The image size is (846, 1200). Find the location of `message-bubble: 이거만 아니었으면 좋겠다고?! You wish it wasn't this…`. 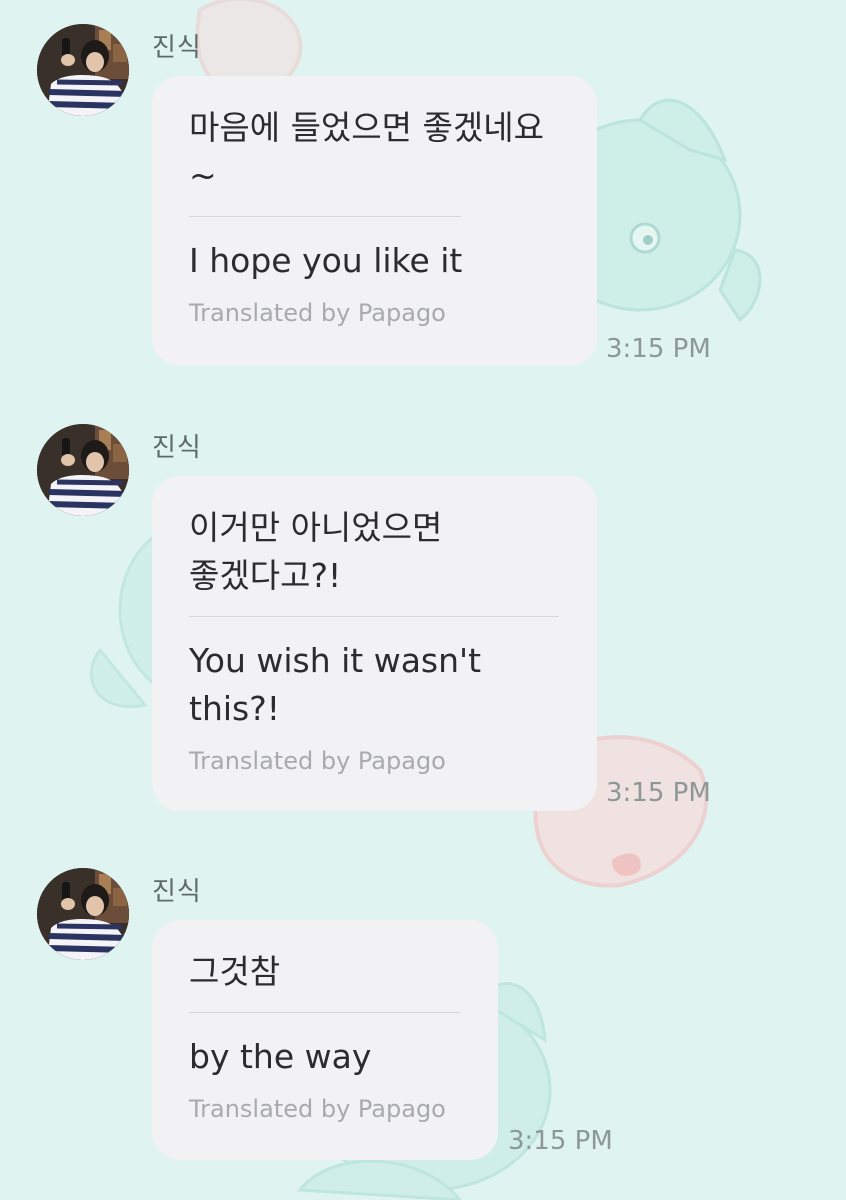

message-bubble: 이거만 아니었으면 좋겠다고?! You wish it wasn't this… is located at coordinates (374, 643).